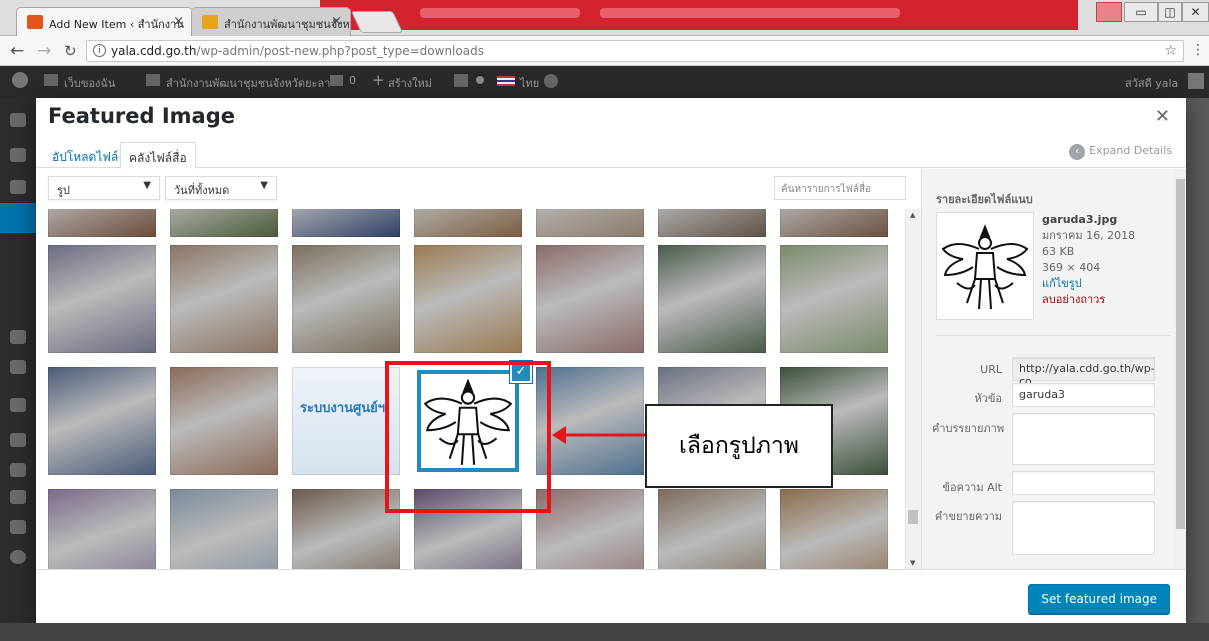 The height and width of the screenshot is (641, 1209). Describe the element at coordinates (18, 120) in the screenshot. I see `dashboard-icon` at that location.